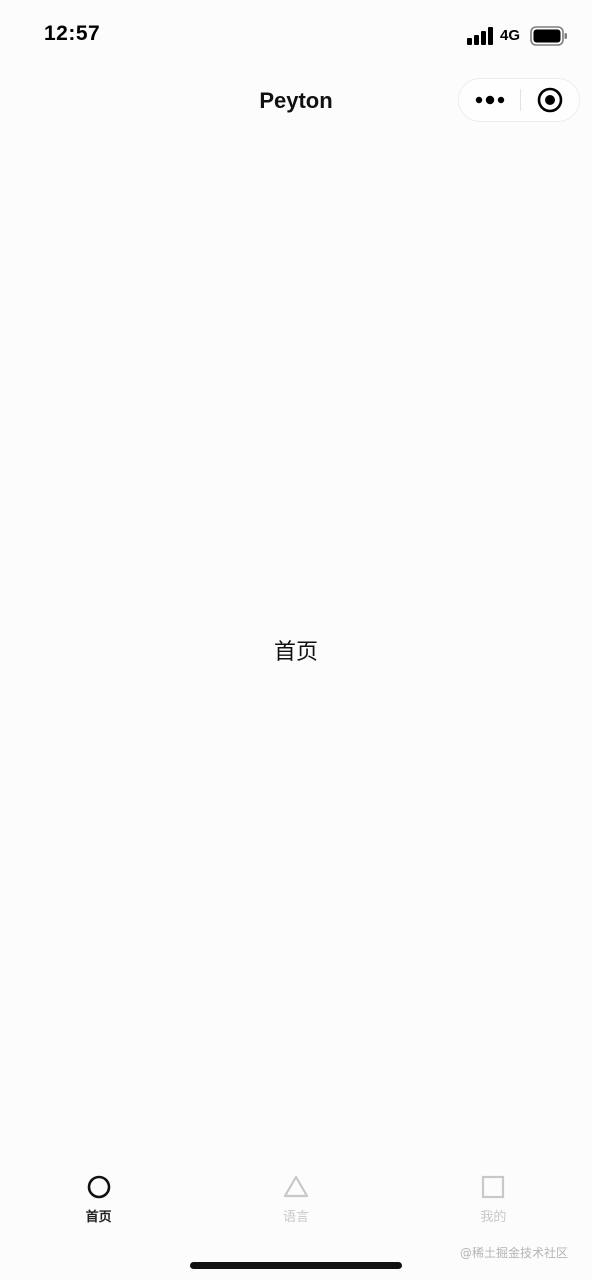  What do you see at coordinates (493, 1216) in the screenshot?
I see `tab-mine-label: 我的` at bounding box center [493, 1216].